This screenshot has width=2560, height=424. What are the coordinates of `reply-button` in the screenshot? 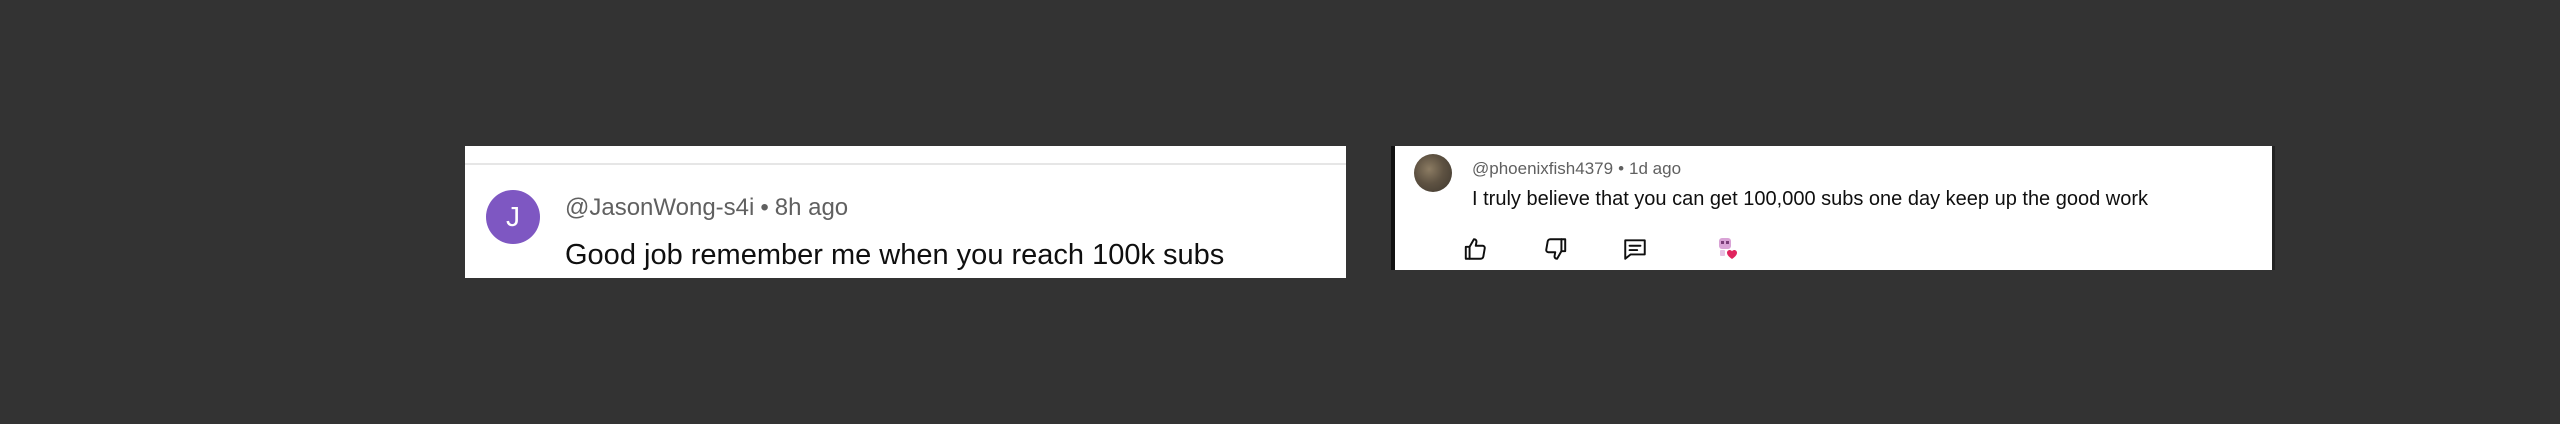 It's located at (1635, 249).